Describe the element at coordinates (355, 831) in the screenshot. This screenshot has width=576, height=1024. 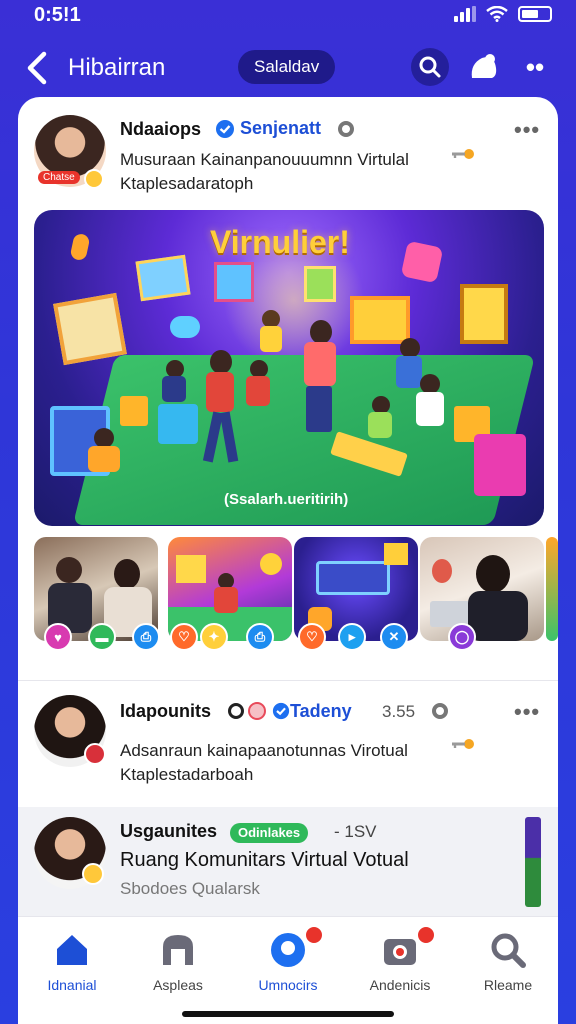
I see `post-meta: - 1SV` at that location.